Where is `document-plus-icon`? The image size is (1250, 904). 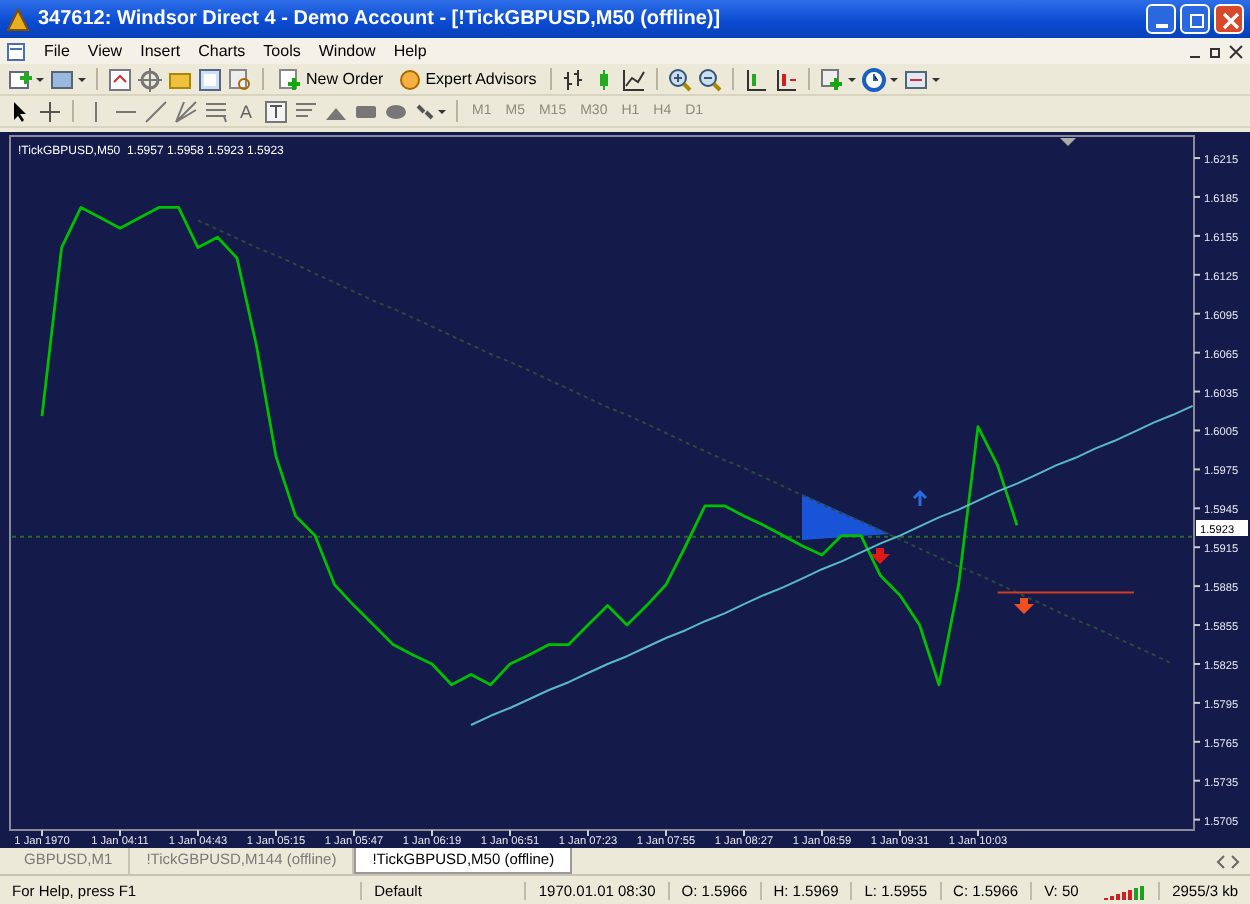 document-plus-icon is located at coordinates (290, 79).